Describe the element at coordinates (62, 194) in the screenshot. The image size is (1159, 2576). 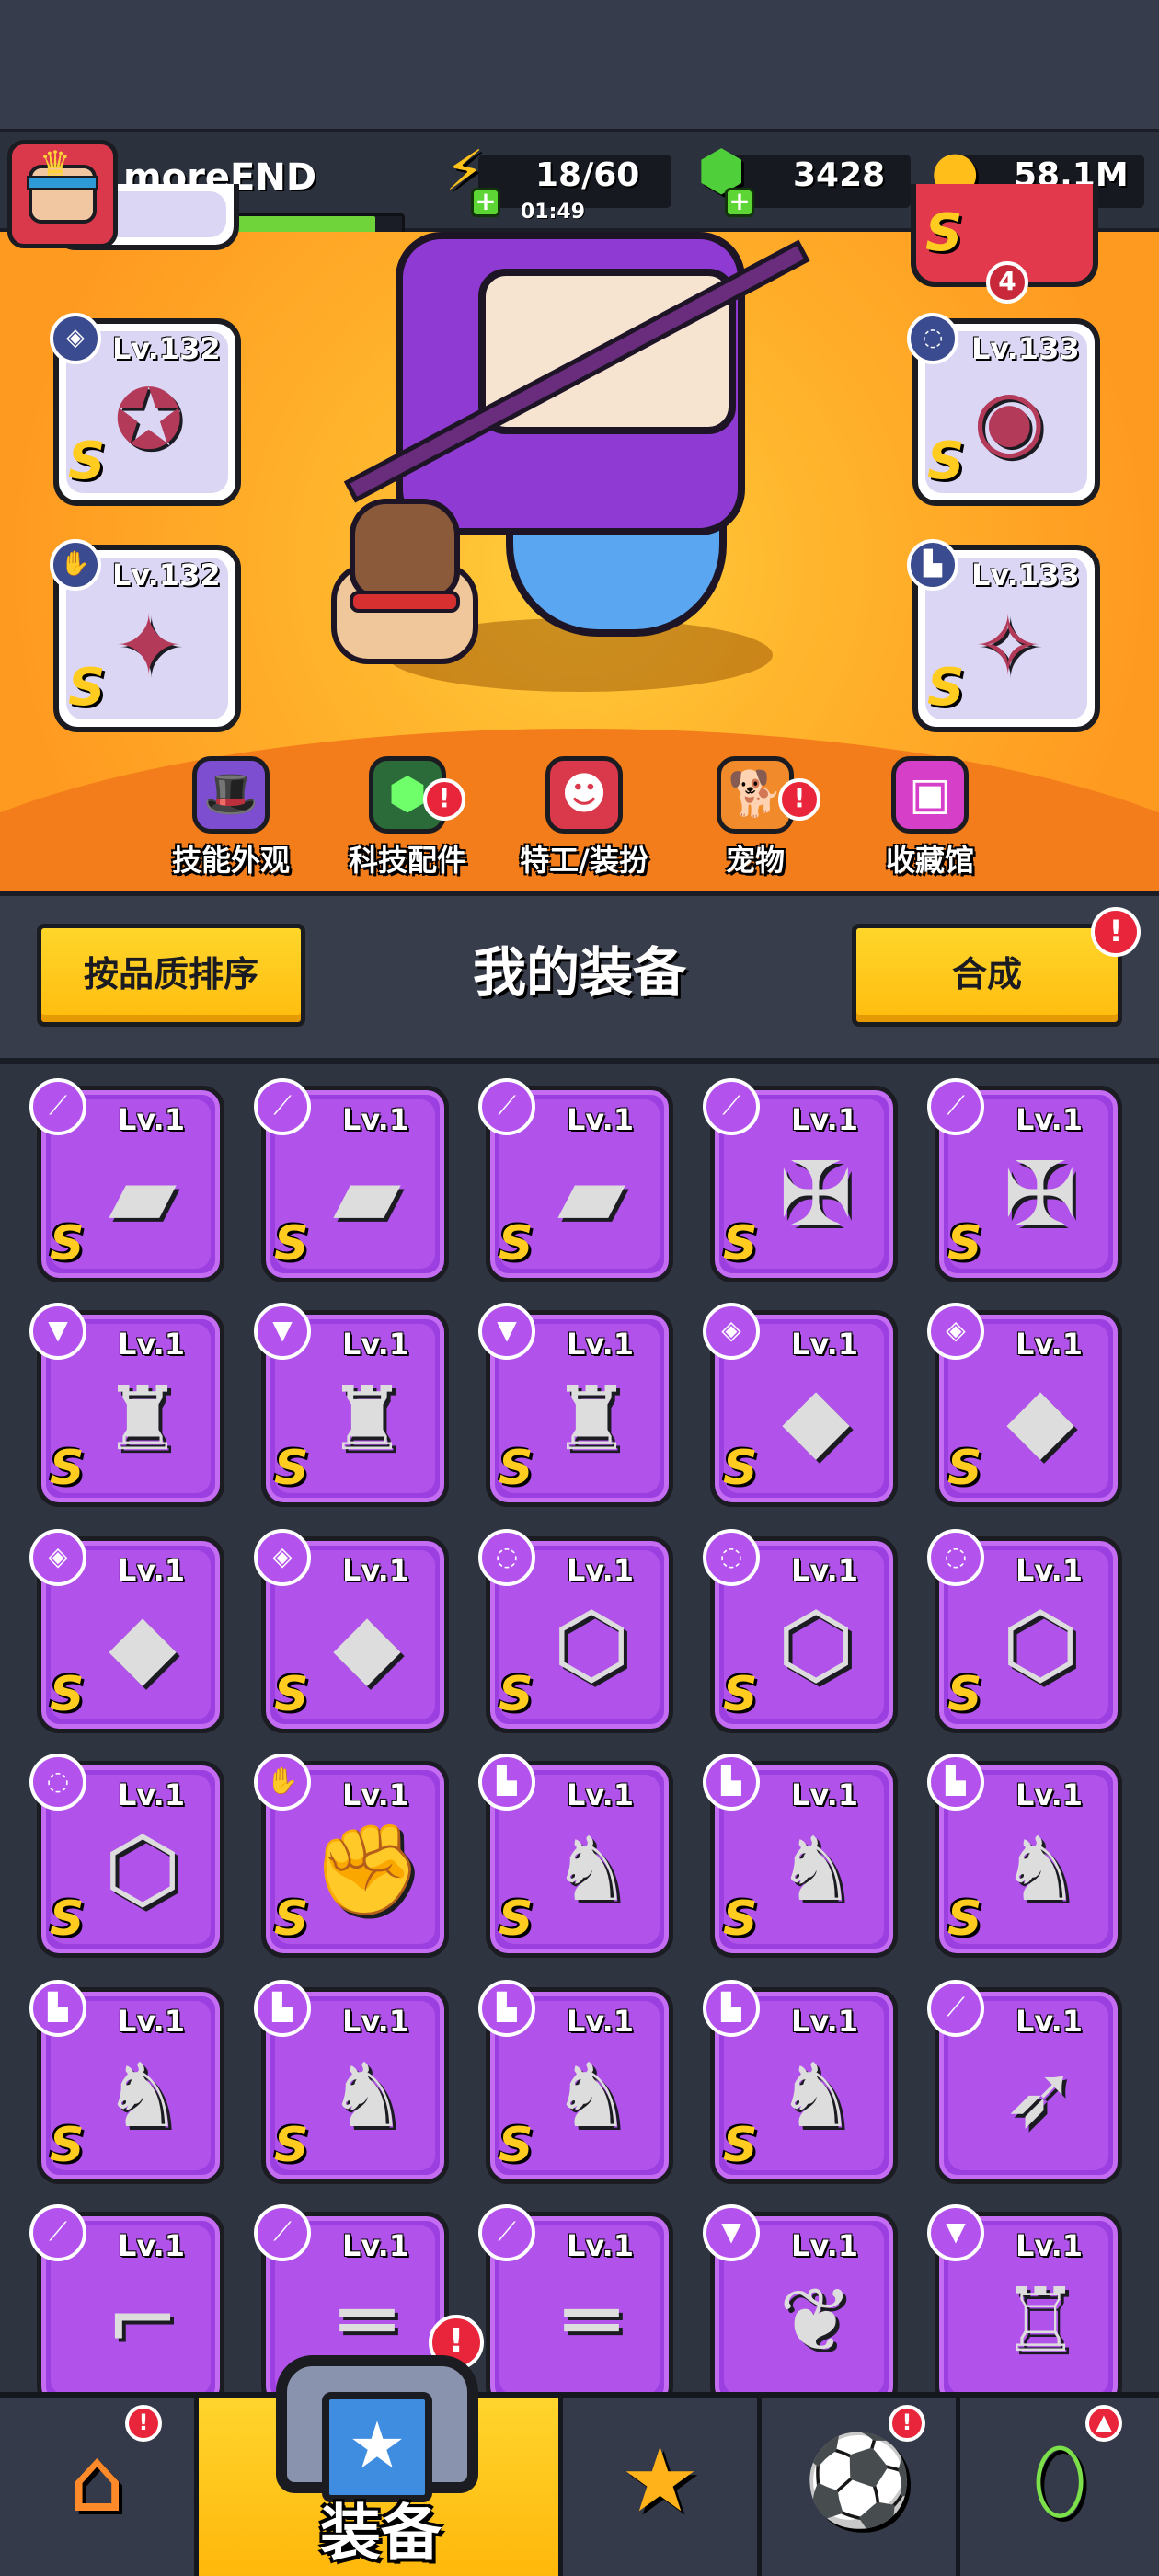
I see `player-avatar: ♛` at that location.